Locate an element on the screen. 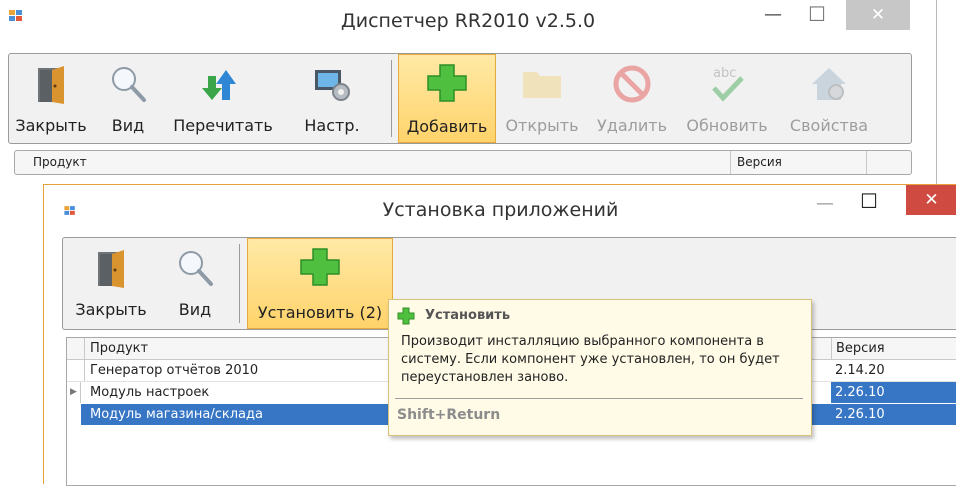 Image resolution: width=956 pixels, height=486 pixels. abc-check-icon: abc is located at coordinates (728, 84).